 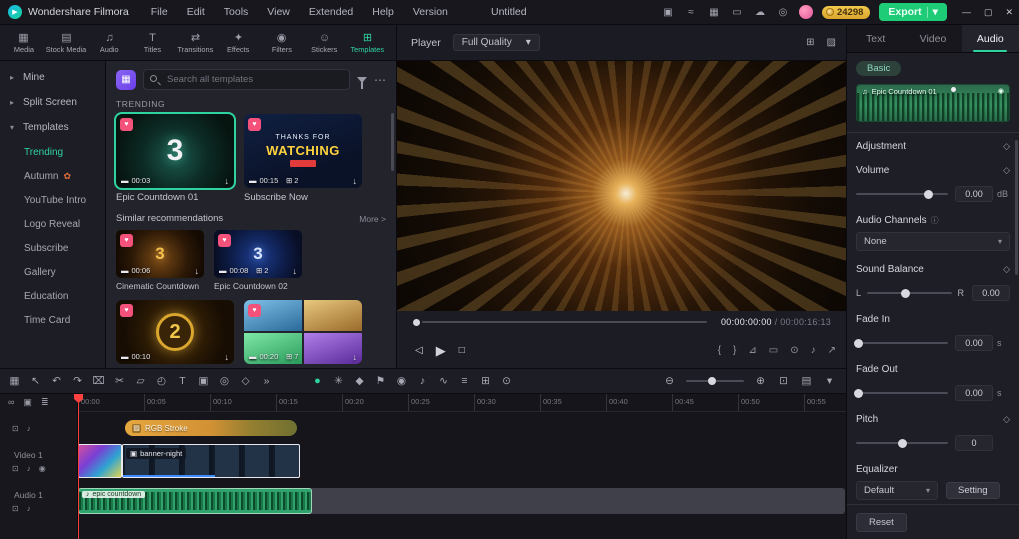 What do you see at coordinates (990, 38) in the screenshot?
I see `tab-audio-properties: Audio` at bounding box center [990, 38].